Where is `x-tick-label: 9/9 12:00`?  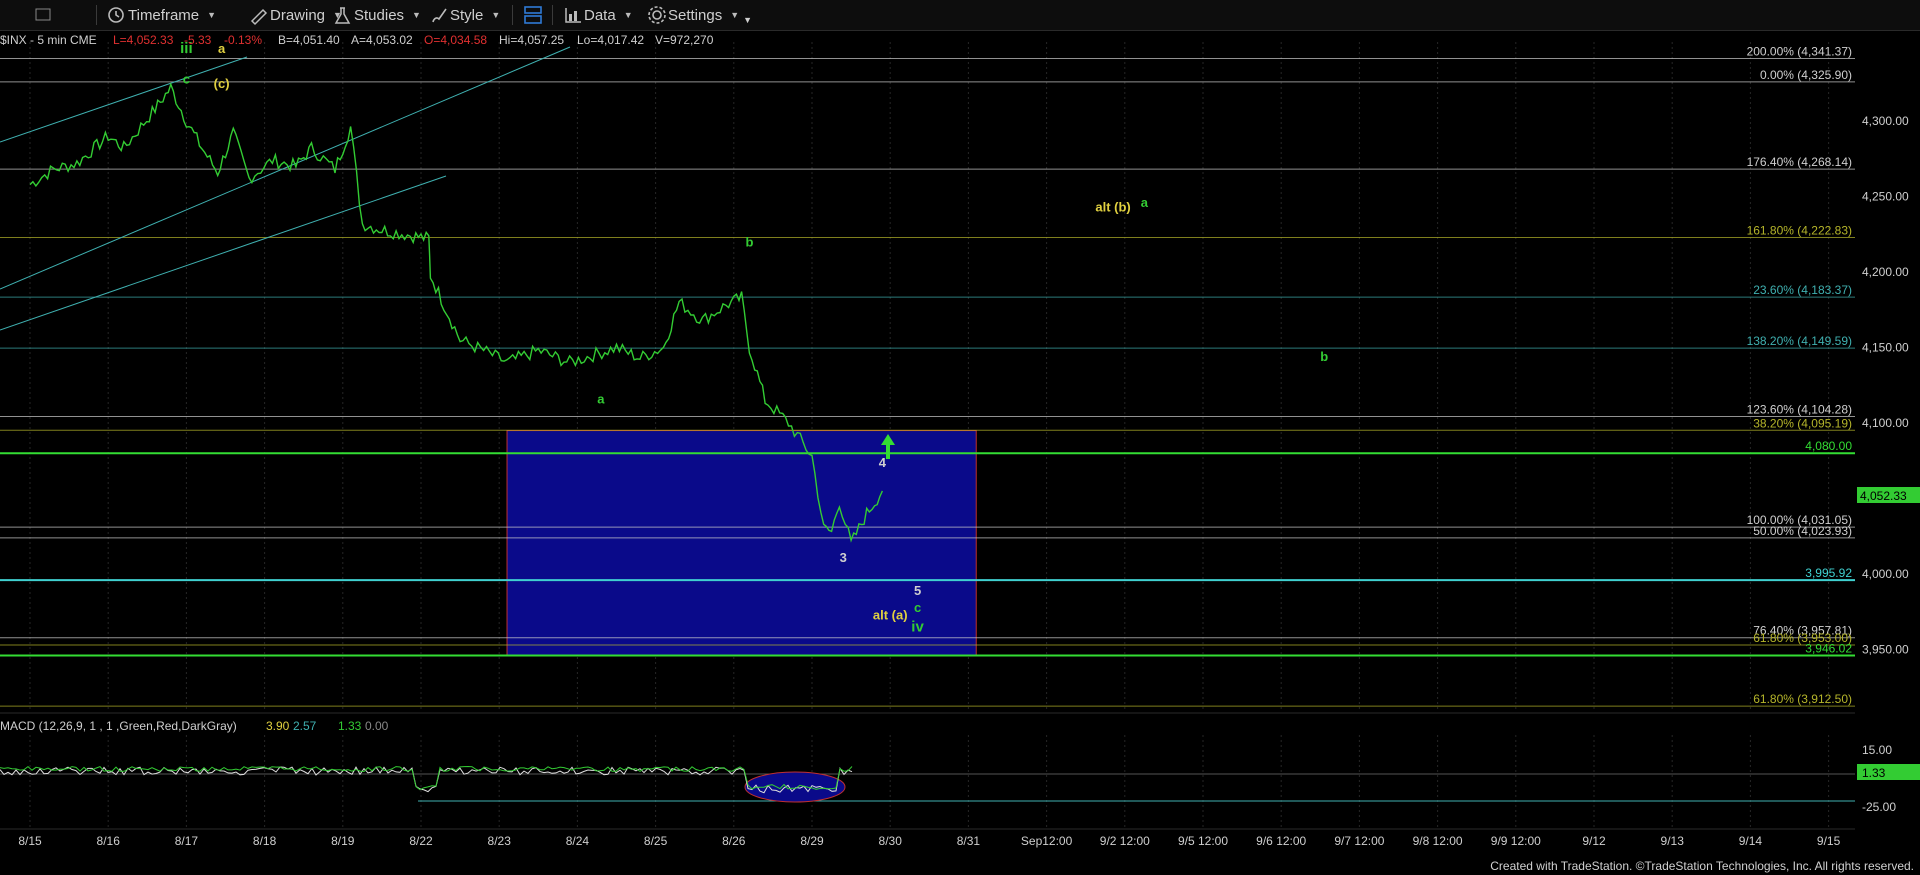
x-tick-label: 9/9 12:00 is located at coordinates (1516, 841).